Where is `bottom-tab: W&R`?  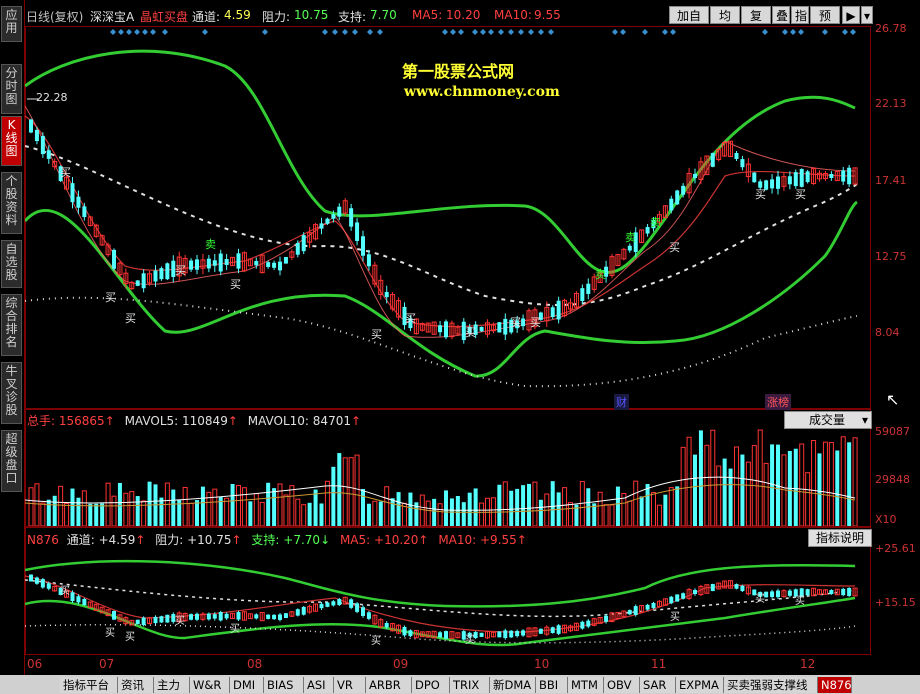
bottom-tab: W&R is located at coordinates (210, 685).